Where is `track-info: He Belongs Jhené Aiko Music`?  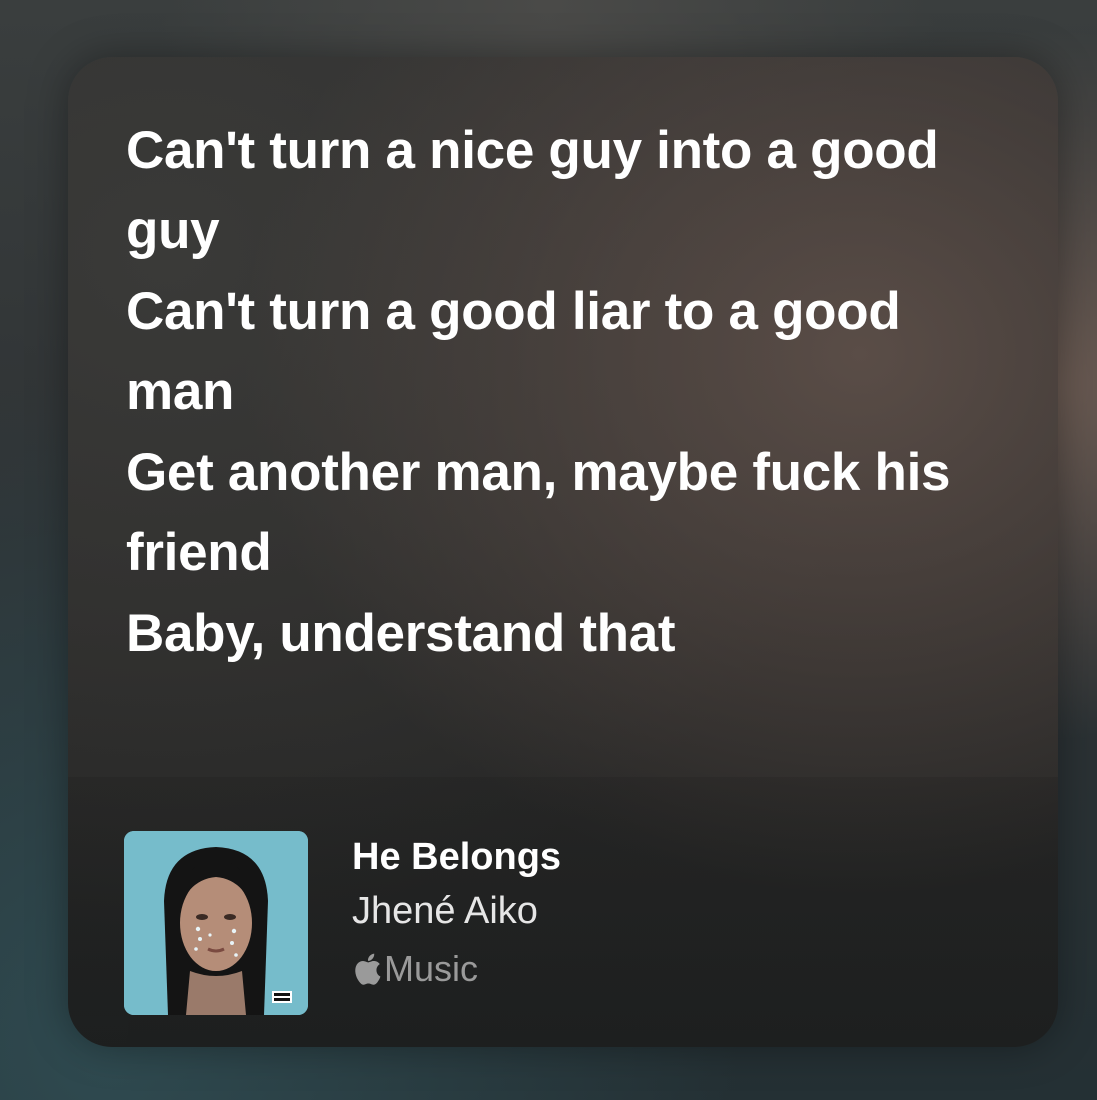 track-info: He Belongs Jhené Aiko Music is located at coordinates (456, 915).